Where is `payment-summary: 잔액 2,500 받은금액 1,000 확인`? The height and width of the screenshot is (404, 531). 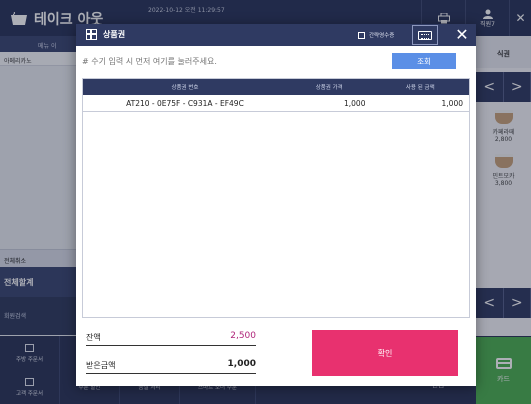
payment-summary: 잔액 2,500 받은금액 1,000 확인 is located at coordinates (276, 353).